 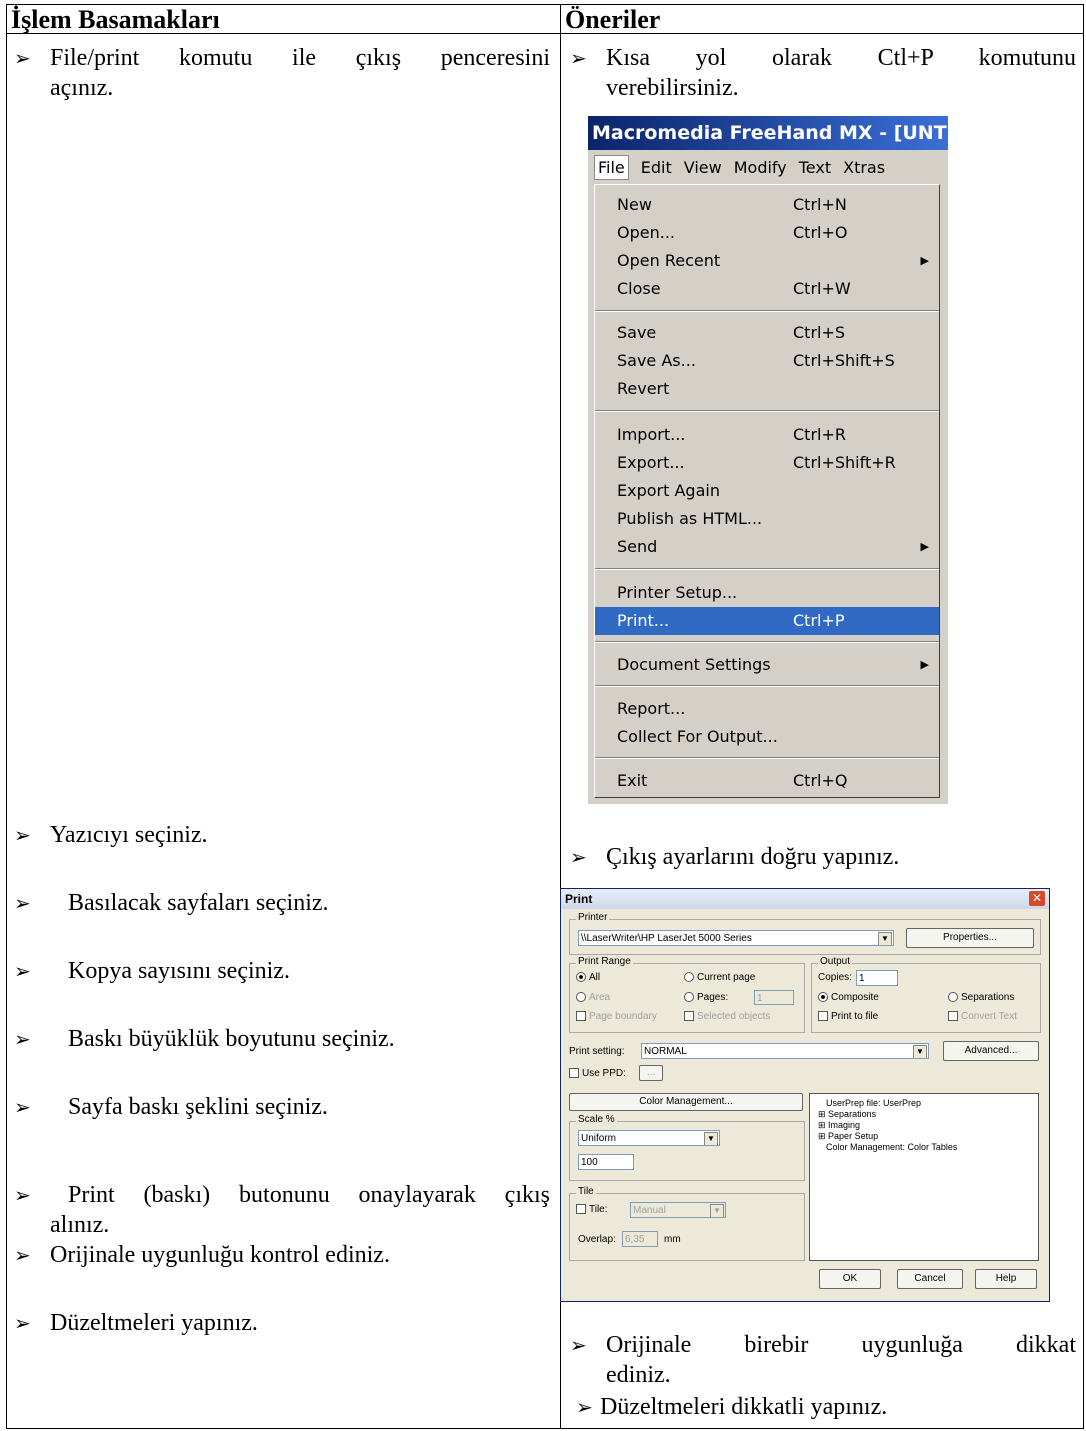 I want to click on range-all-radio: All, so click(x=588, y=977).